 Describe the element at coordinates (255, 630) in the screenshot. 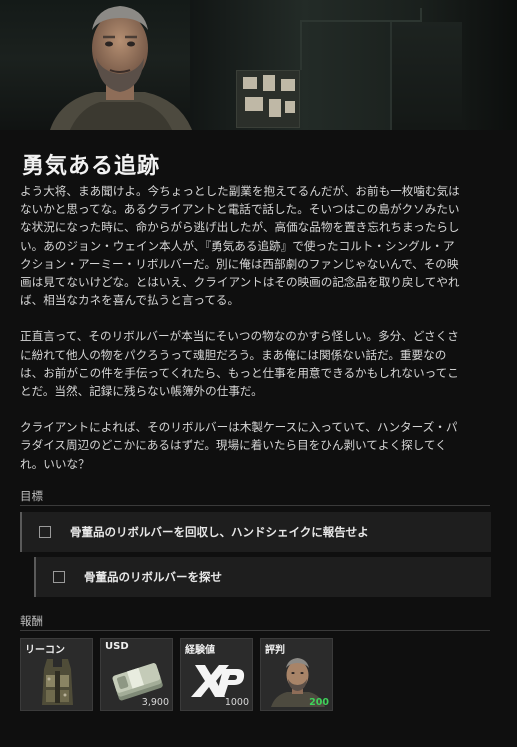

I see `rewards-divider` at that location.